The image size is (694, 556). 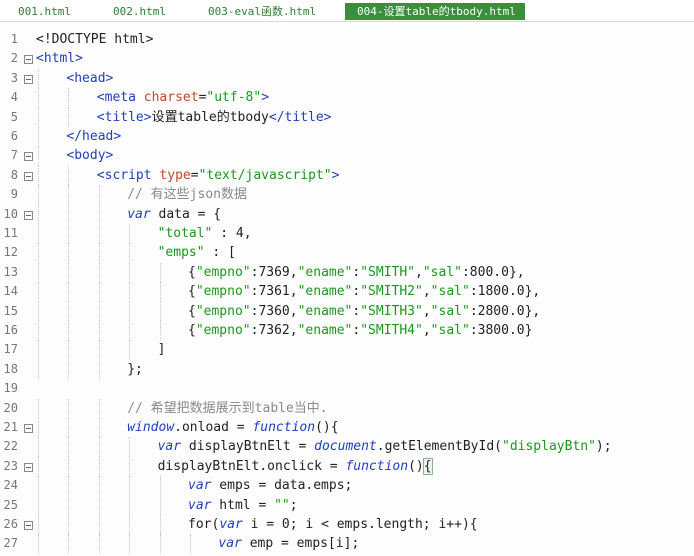 What do you see at coordinates (347, 525) in the screenshot?
I see `code-line: 26 for(var i = 0; i < emps.length; i++){` at bounding box center [347, 525].